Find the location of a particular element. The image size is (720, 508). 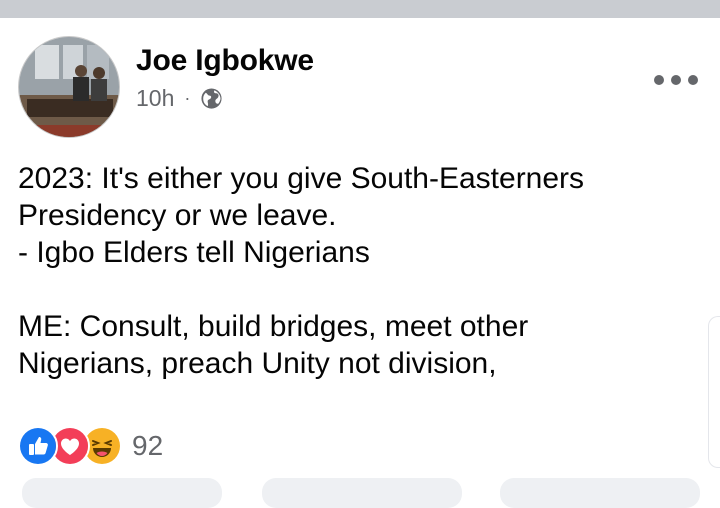

post-meta: 10h · is located at coordinates (179, 98).